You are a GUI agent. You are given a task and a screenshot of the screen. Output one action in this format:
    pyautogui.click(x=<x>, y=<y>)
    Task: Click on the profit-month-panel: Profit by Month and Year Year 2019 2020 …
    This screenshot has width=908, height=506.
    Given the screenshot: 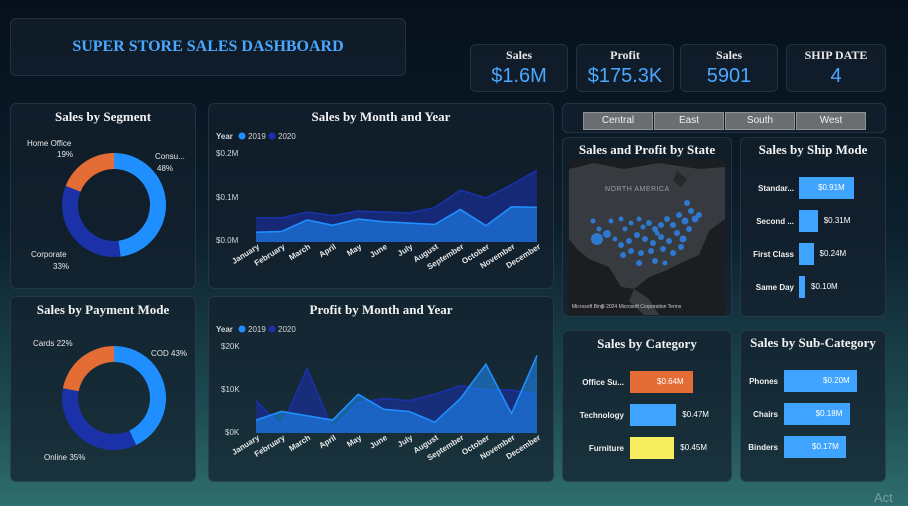 What is the action you would take?
    pyautogui.click(x=381, y=389)
    